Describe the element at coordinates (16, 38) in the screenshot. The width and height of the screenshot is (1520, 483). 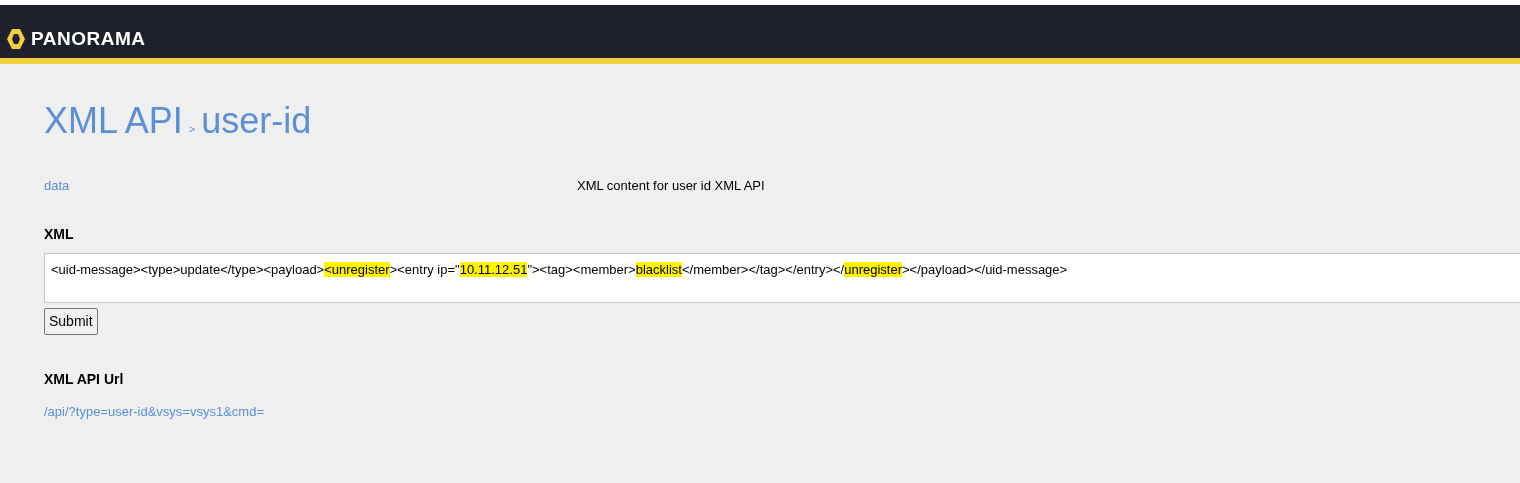
I see `logo-icon` at that location.